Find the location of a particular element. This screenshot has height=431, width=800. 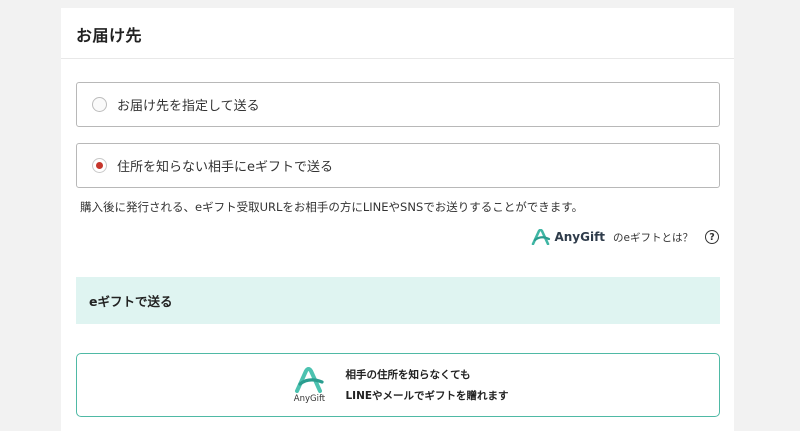

option-send-egift: 住所を知らない相手にeギフトで送る is located at coordinates (398, 165).